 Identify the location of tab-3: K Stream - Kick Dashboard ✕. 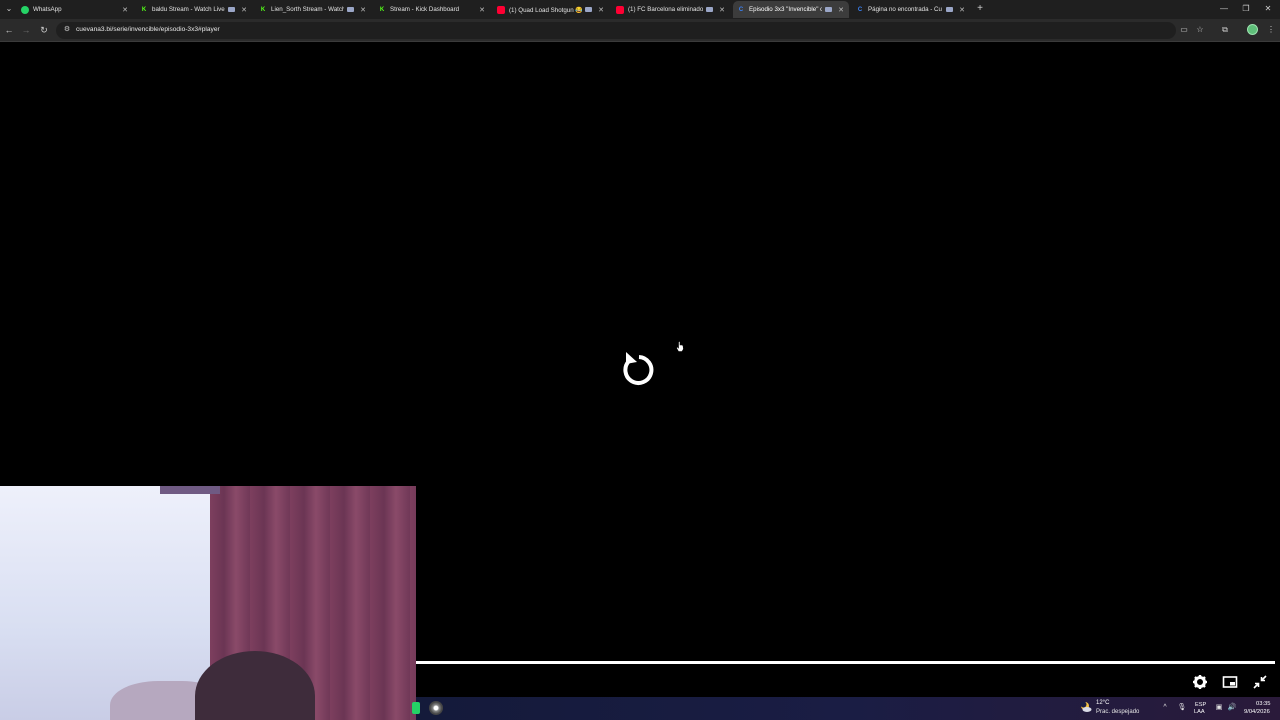
(432, 9).